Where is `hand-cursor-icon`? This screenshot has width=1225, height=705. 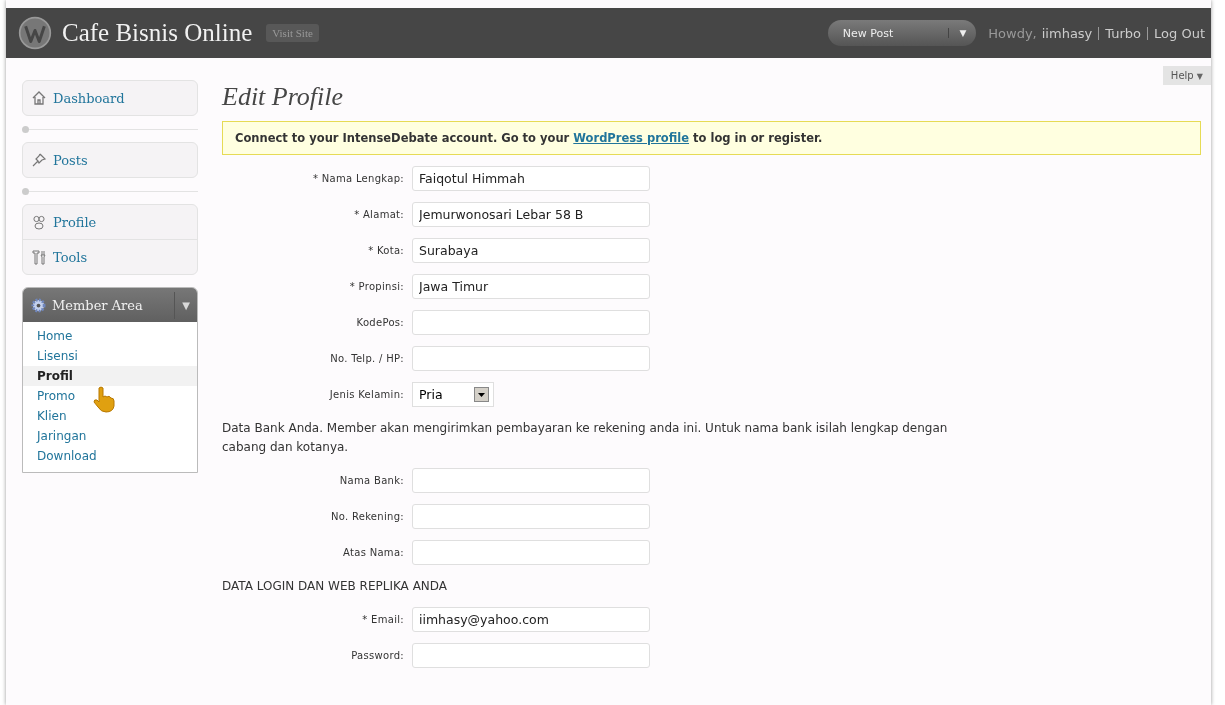
hand-cursor-icon is located at coordinates (104, 400).